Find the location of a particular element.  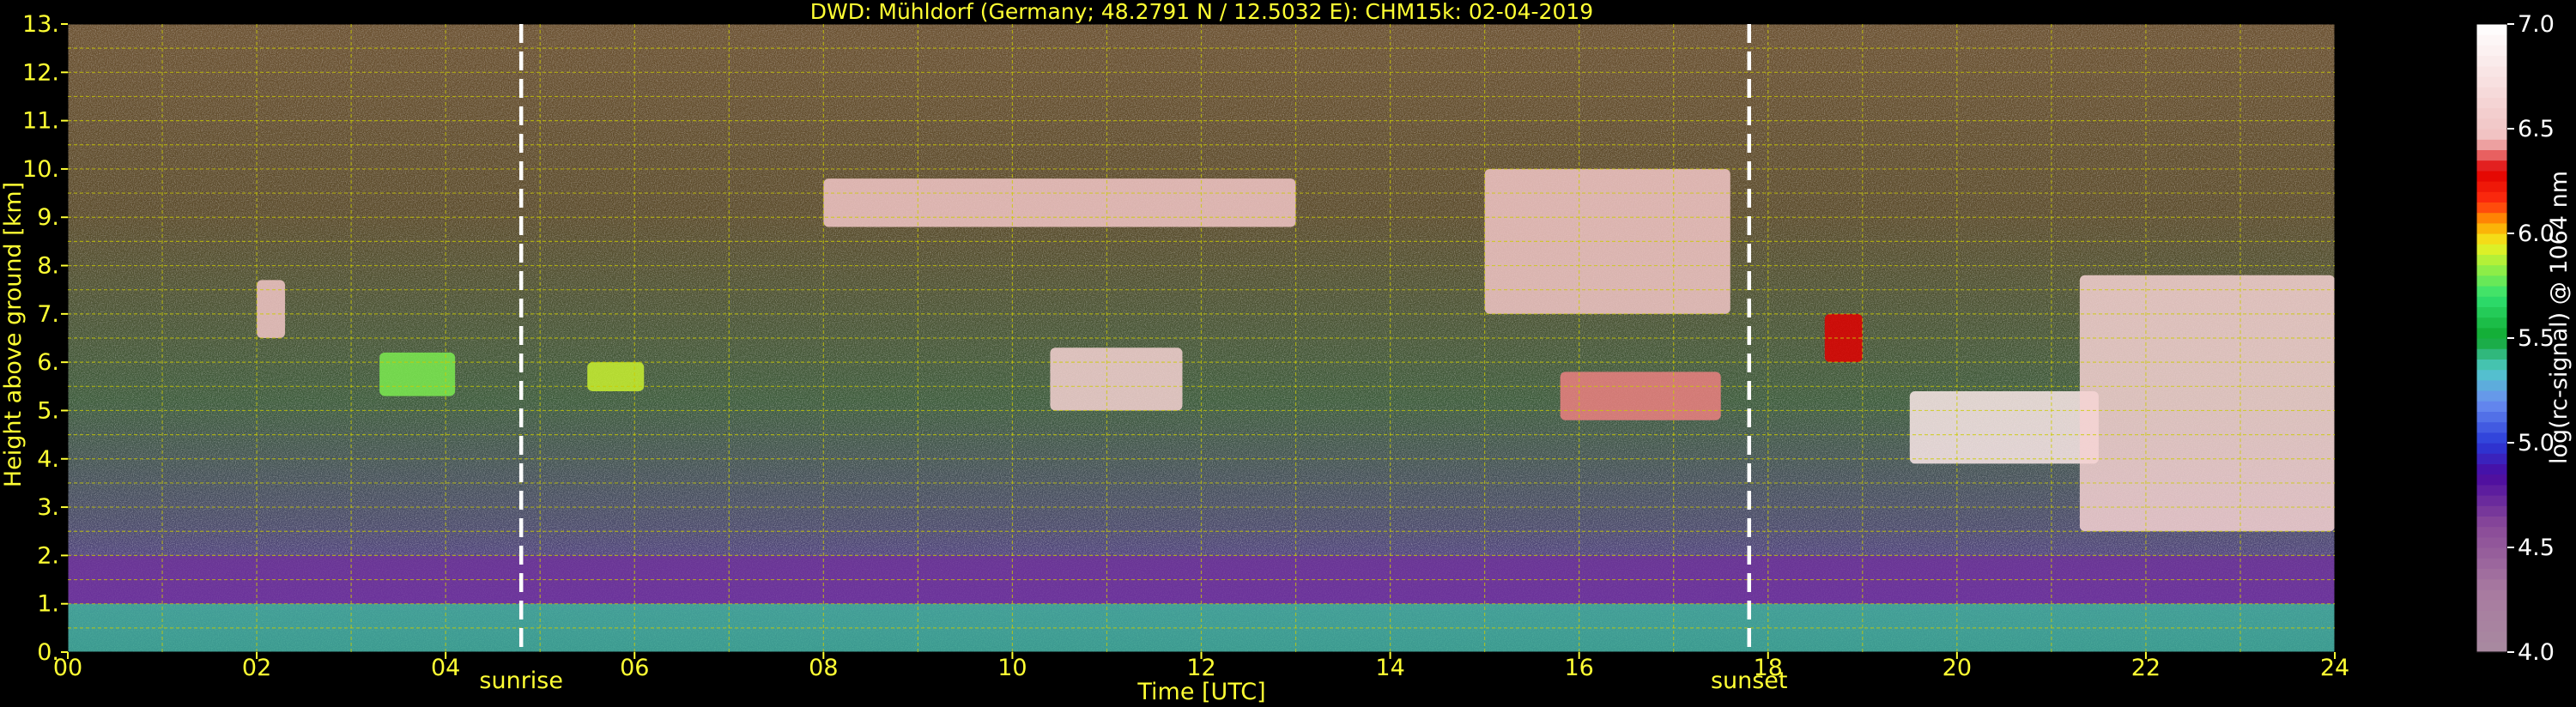

colorbar-tick-label: 6.5 is located at coordinates (2536, 129).